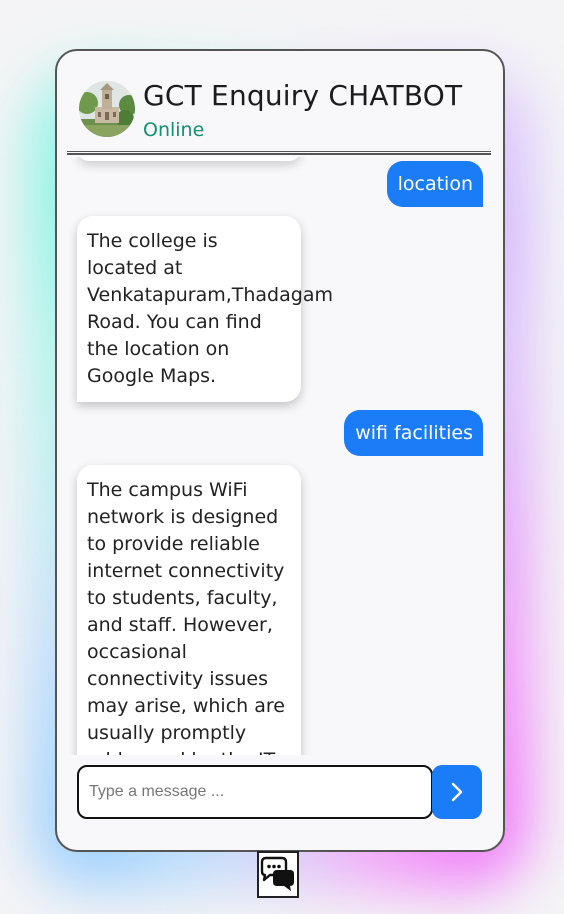  I want to click on avatar, so click(107, 109).